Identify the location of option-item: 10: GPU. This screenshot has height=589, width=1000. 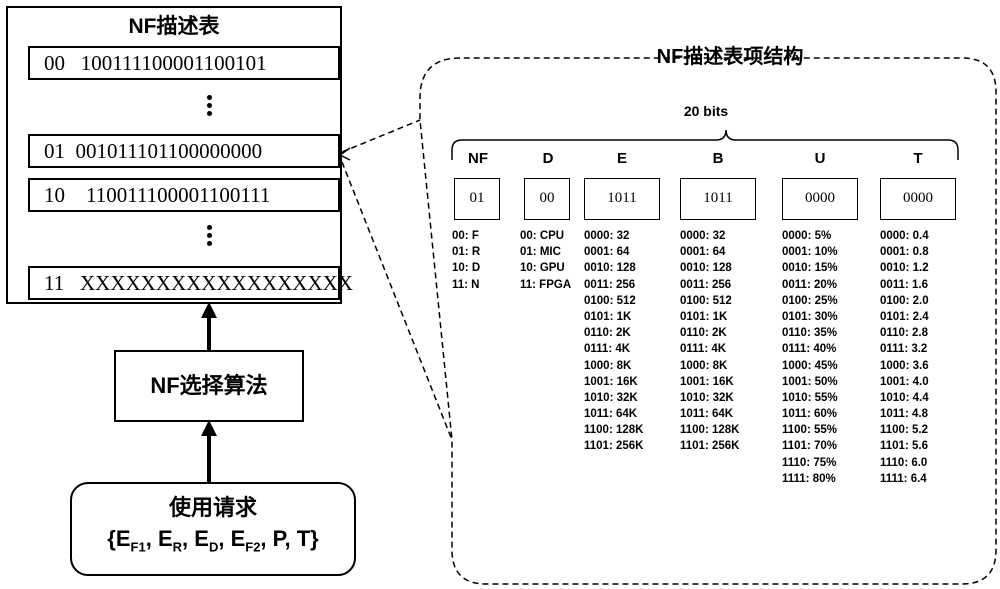
(542, 268).